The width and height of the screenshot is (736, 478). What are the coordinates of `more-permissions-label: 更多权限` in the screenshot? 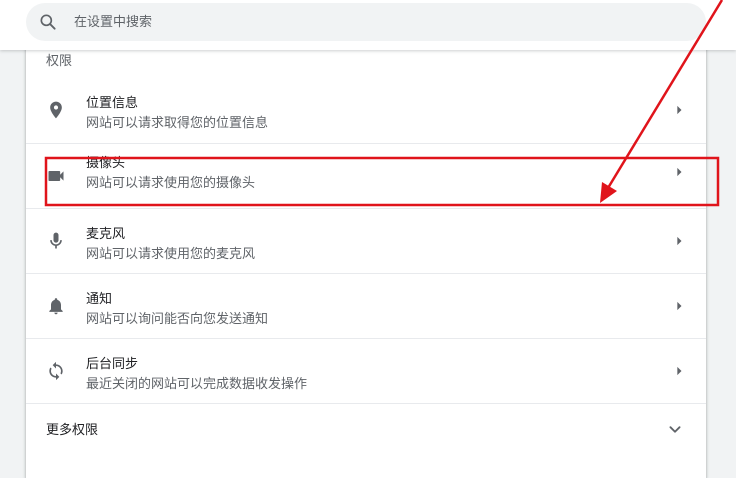 It's located at (72, 430).